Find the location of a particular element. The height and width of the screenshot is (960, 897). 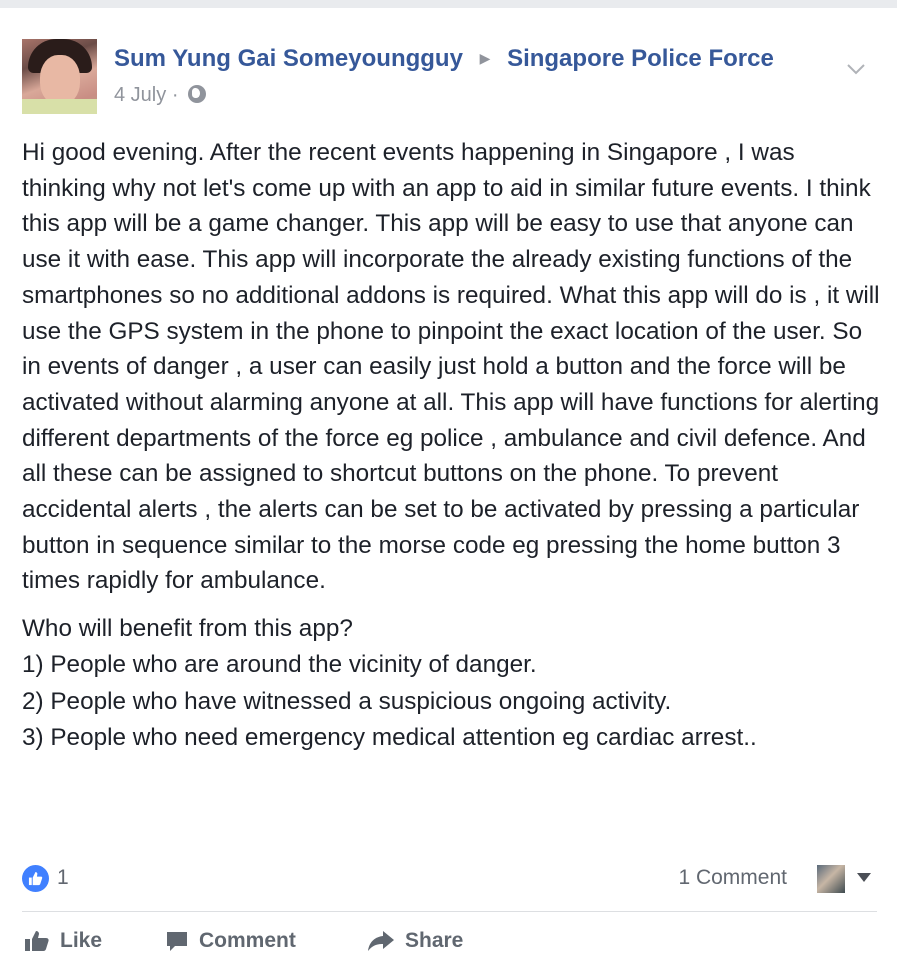

share-label: Share is located at coordinates (434, 940).